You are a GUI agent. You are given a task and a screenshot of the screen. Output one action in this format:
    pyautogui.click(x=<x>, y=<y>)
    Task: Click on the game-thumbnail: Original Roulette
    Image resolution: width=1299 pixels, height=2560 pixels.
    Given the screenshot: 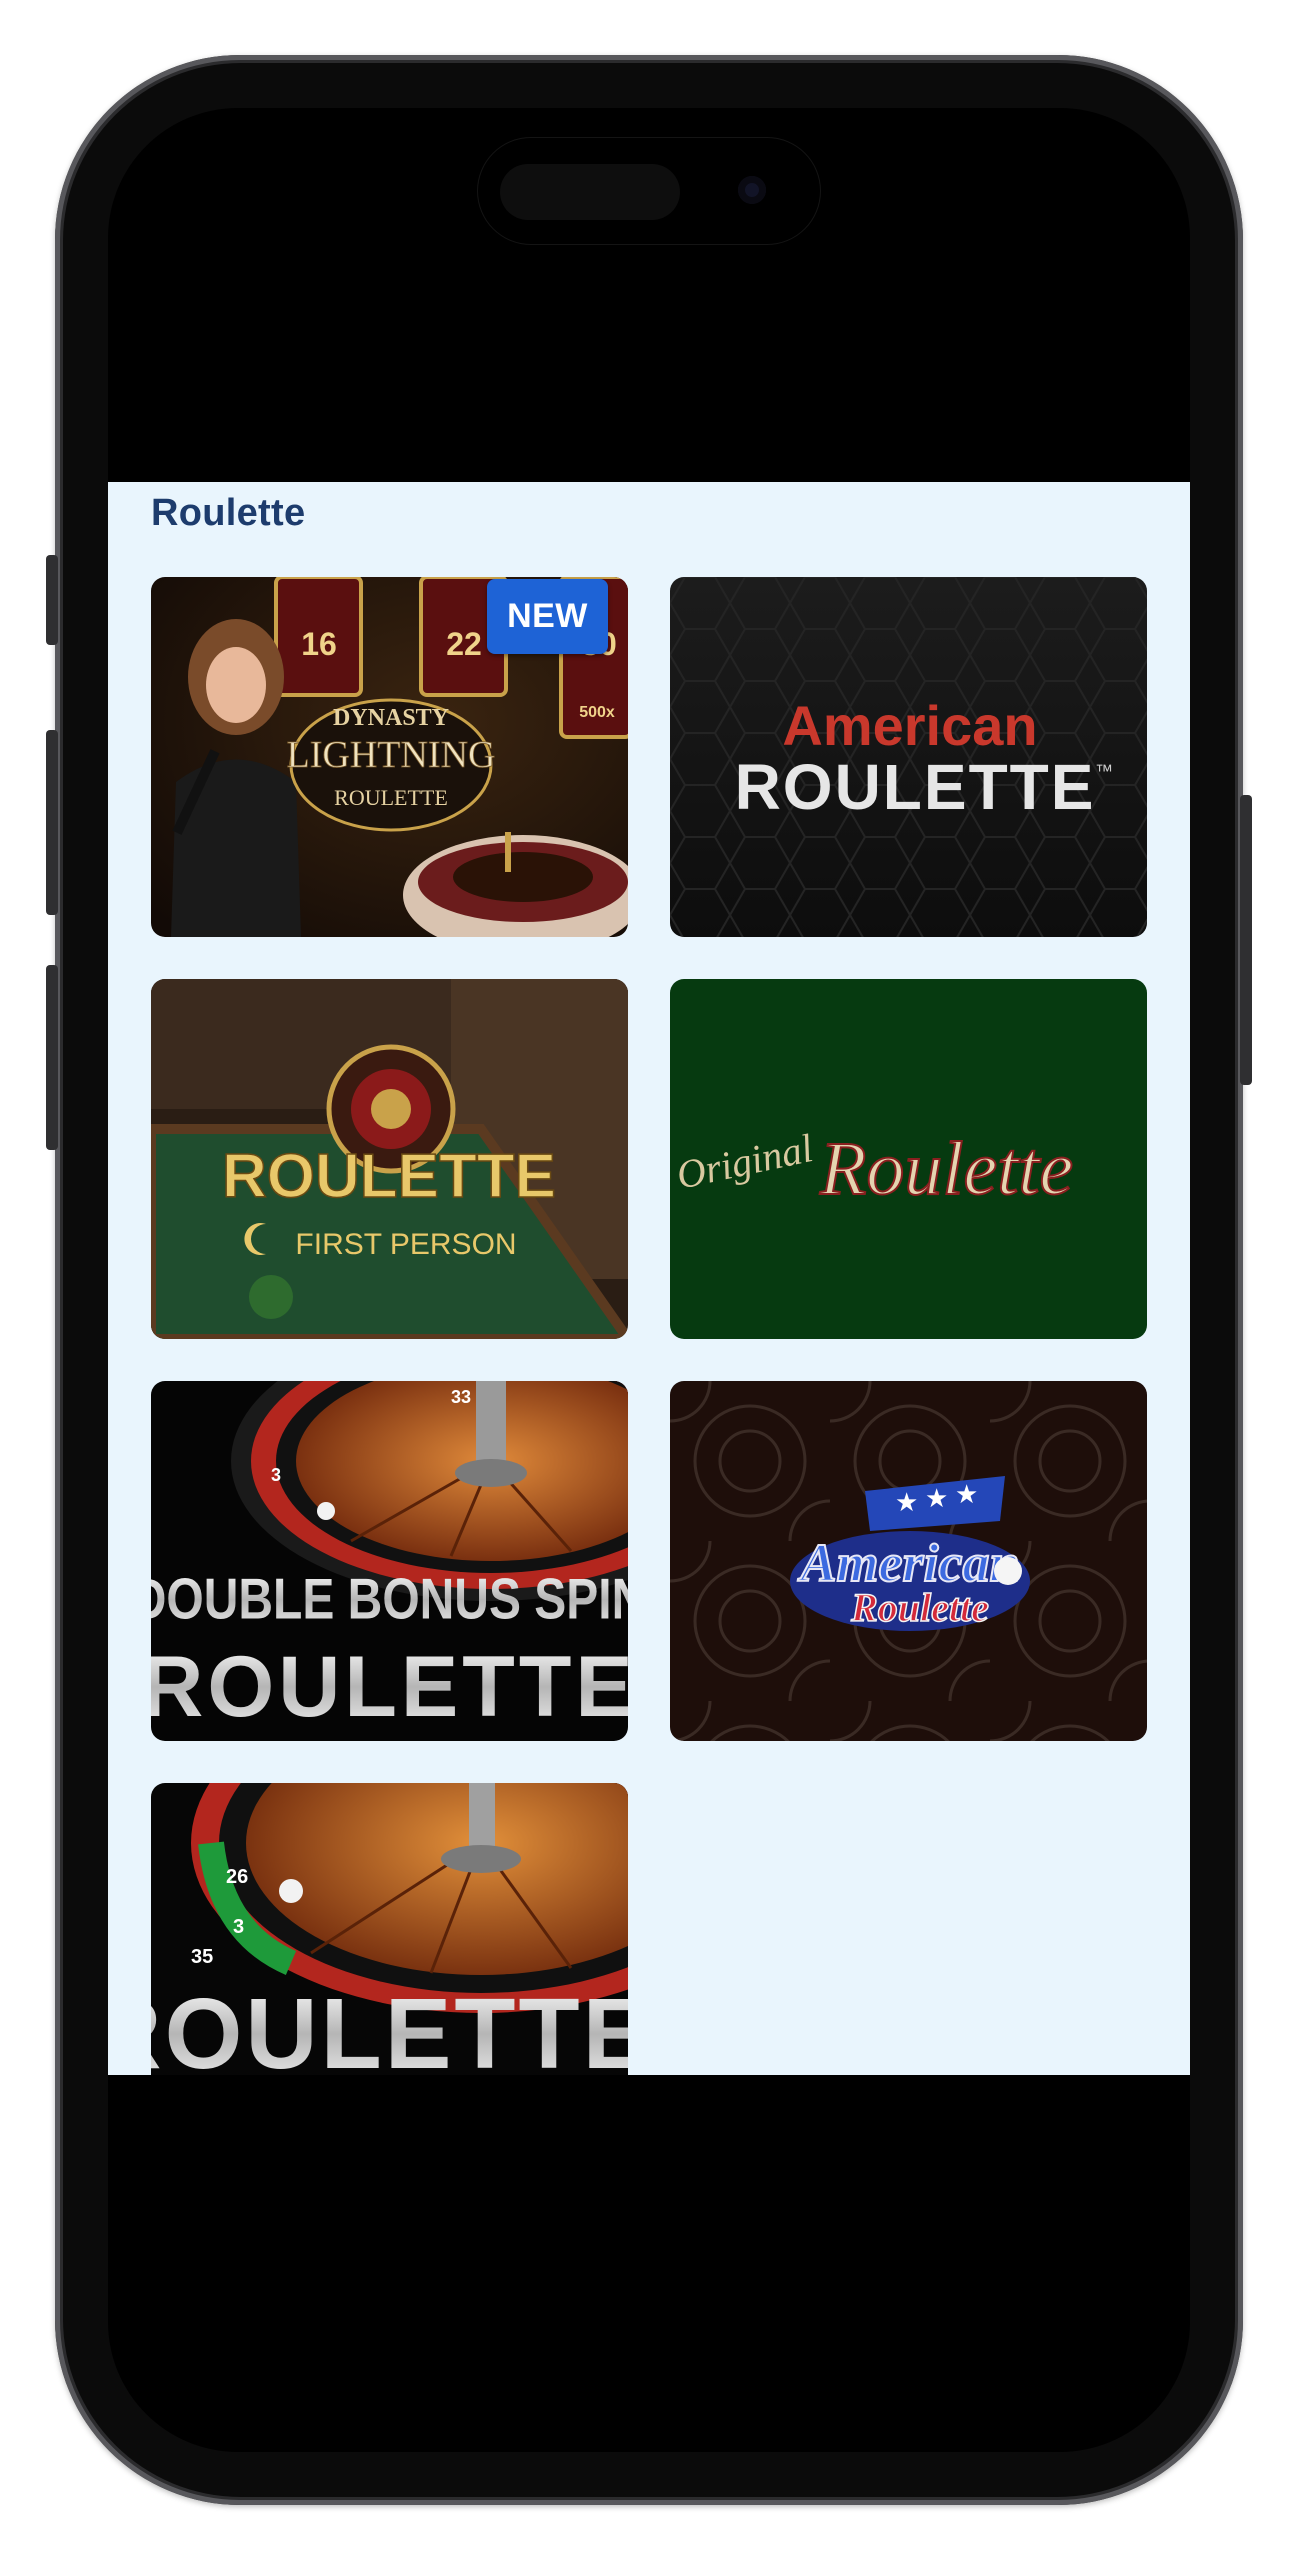 What is the action you would take?
    pyautogui.click(x=908, y=1159)
    